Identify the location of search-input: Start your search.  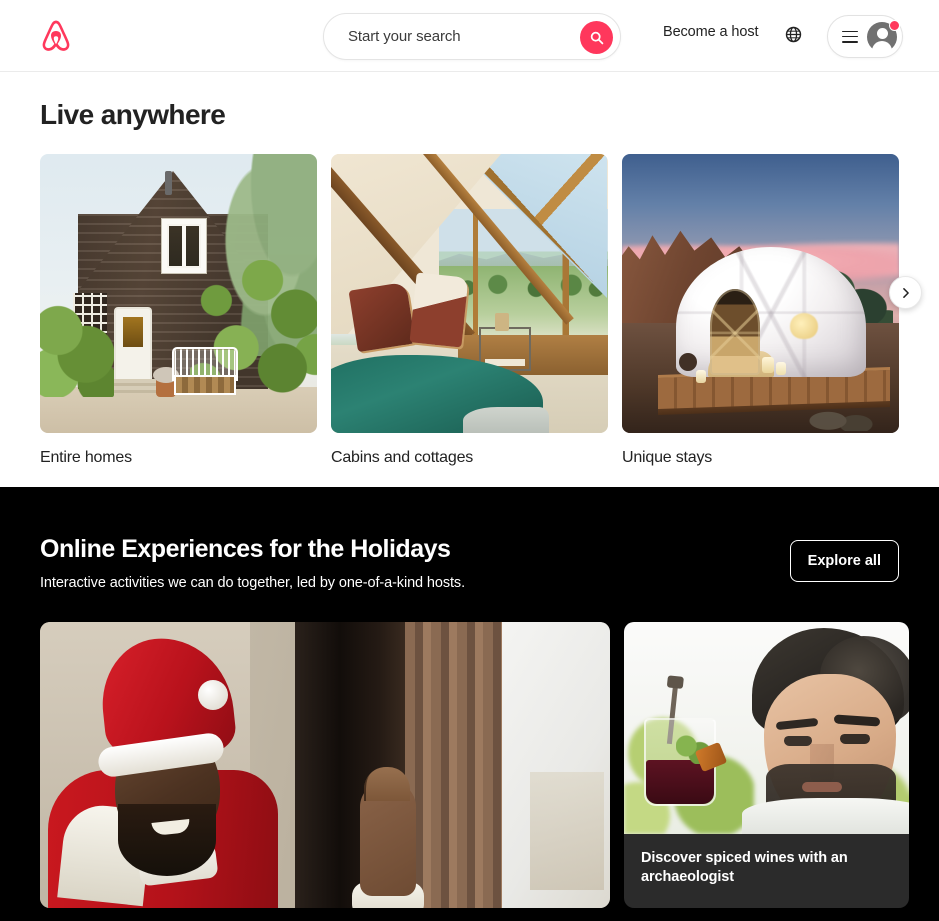
(404, 36).